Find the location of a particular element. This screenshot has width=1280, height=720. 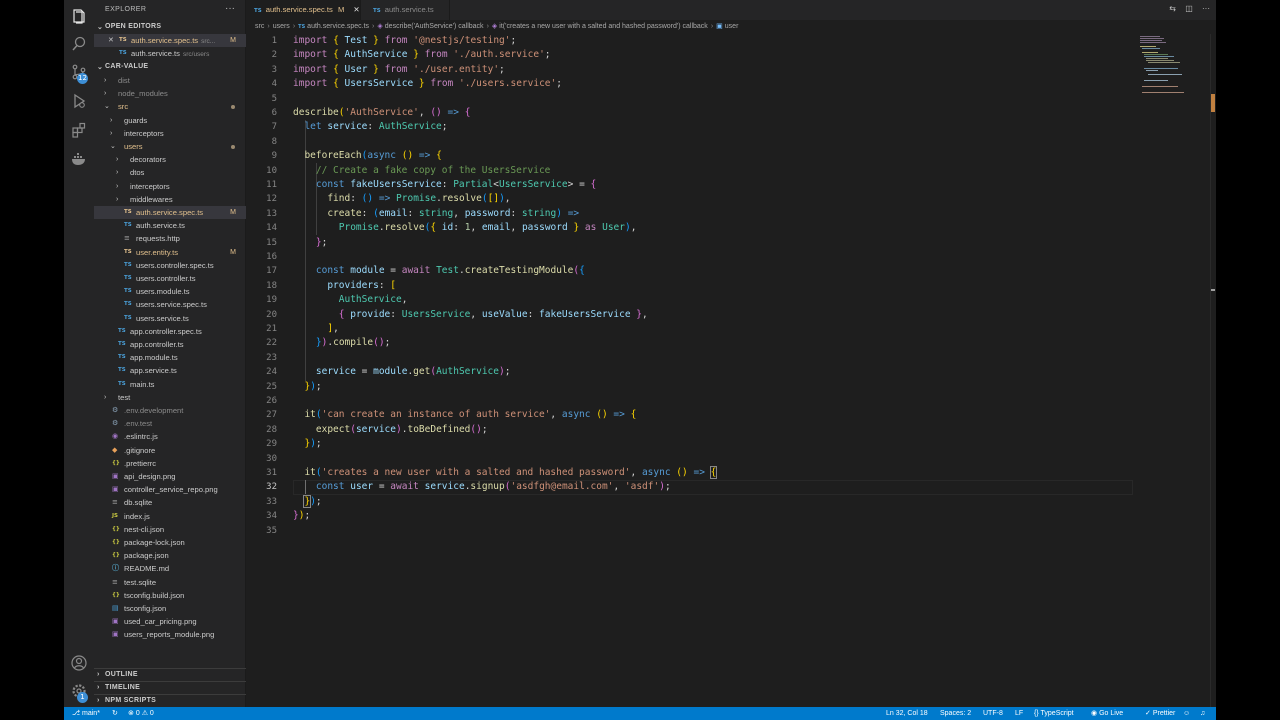

feedback-icon: ☺ is located at coordinates (1186, 713).